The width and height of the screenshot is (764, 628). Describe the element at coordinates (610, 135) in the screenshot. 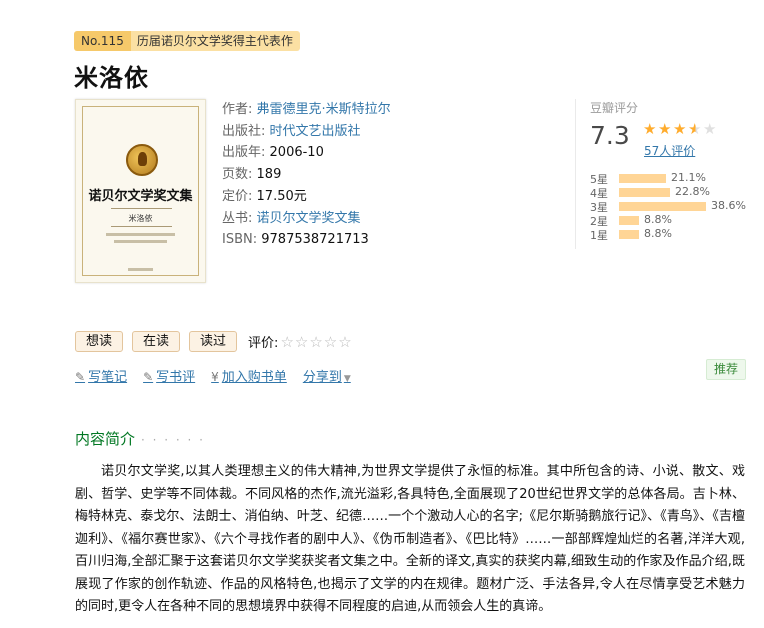

I see `rating-score: 7.3` at that location.